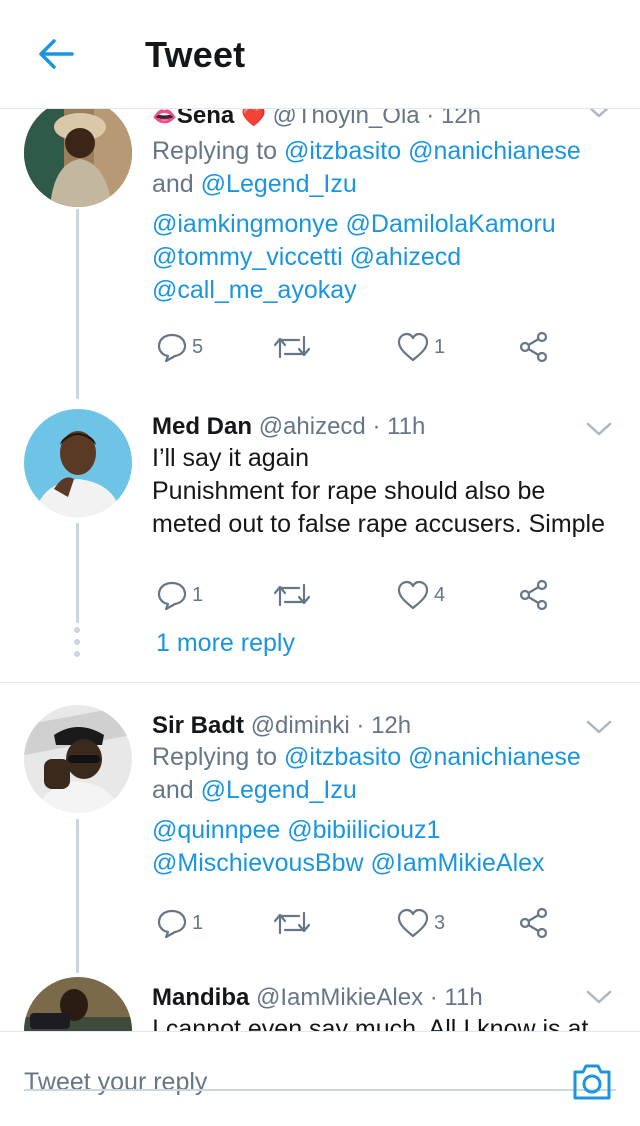 The height and width of the screenshot is (1126, 640). Describe the element at coordinates (387, 458) in the screenshot. I see `tweet-text: I’ll say it again` at that location.